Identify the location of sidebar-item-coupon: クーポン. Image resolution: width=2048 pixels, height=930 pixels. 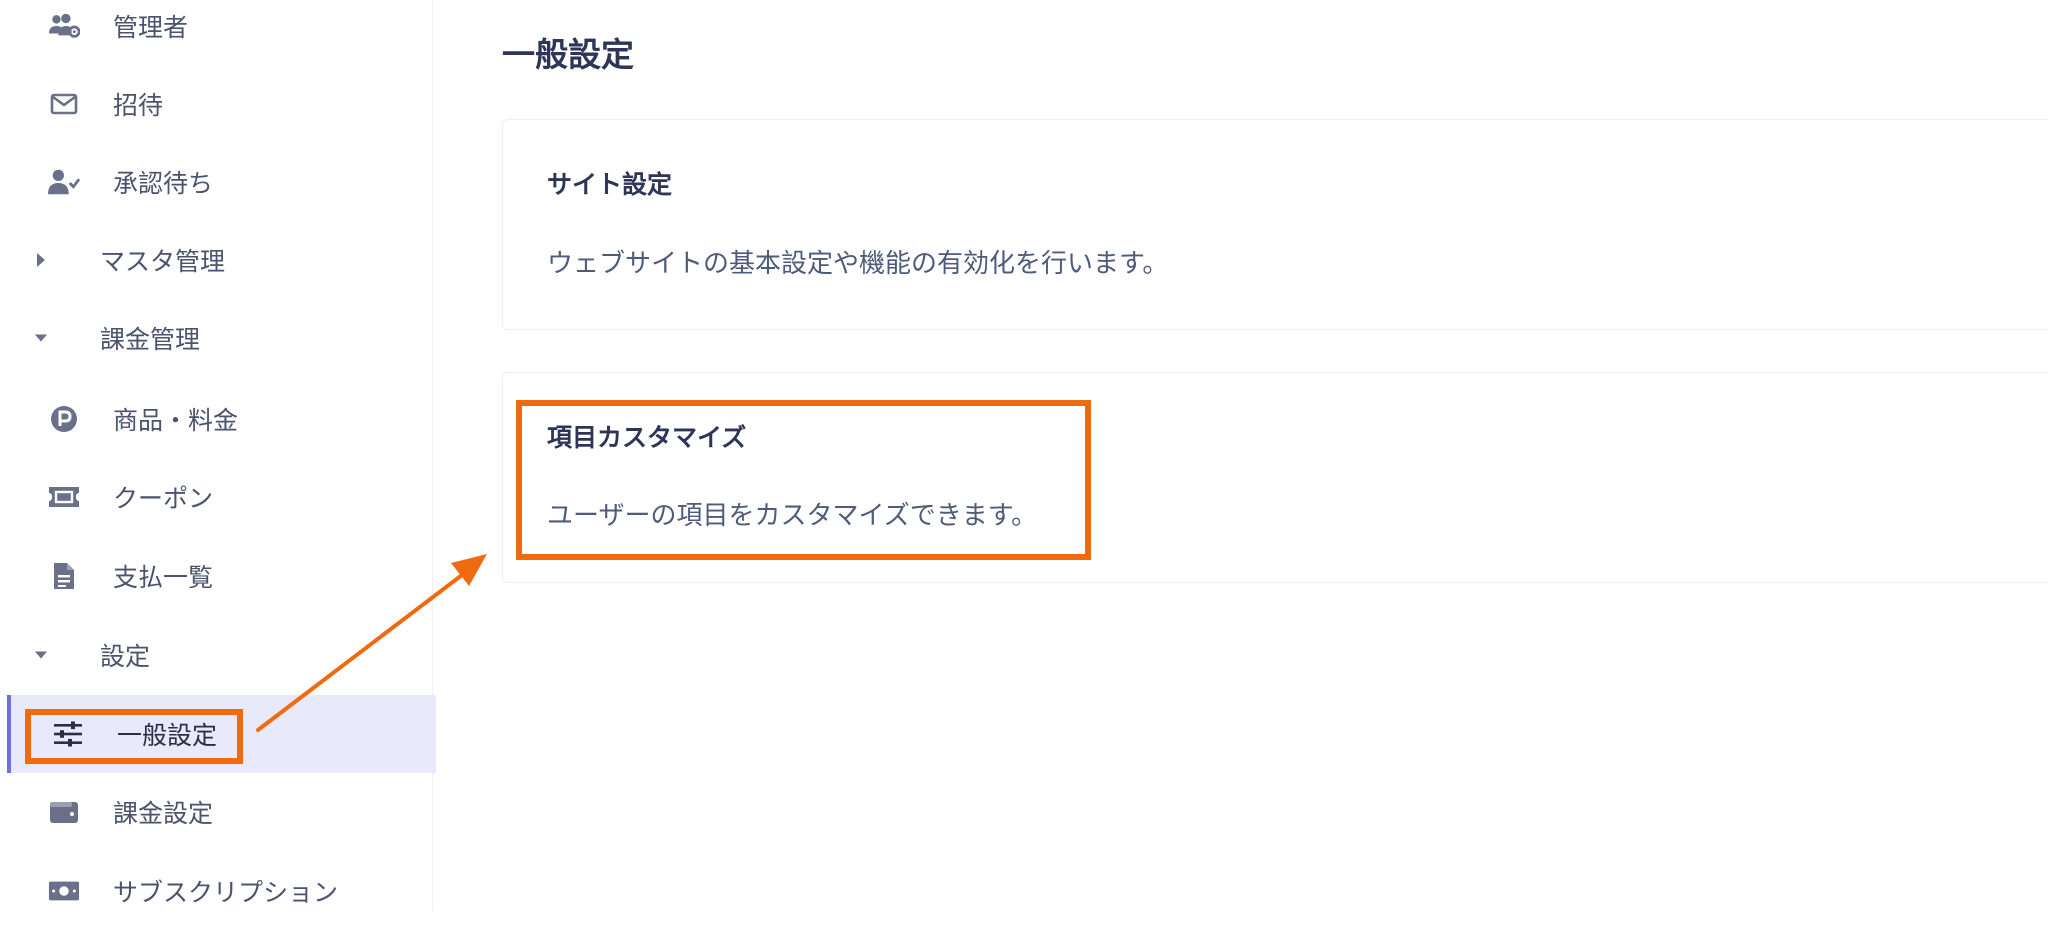
(216, 497).